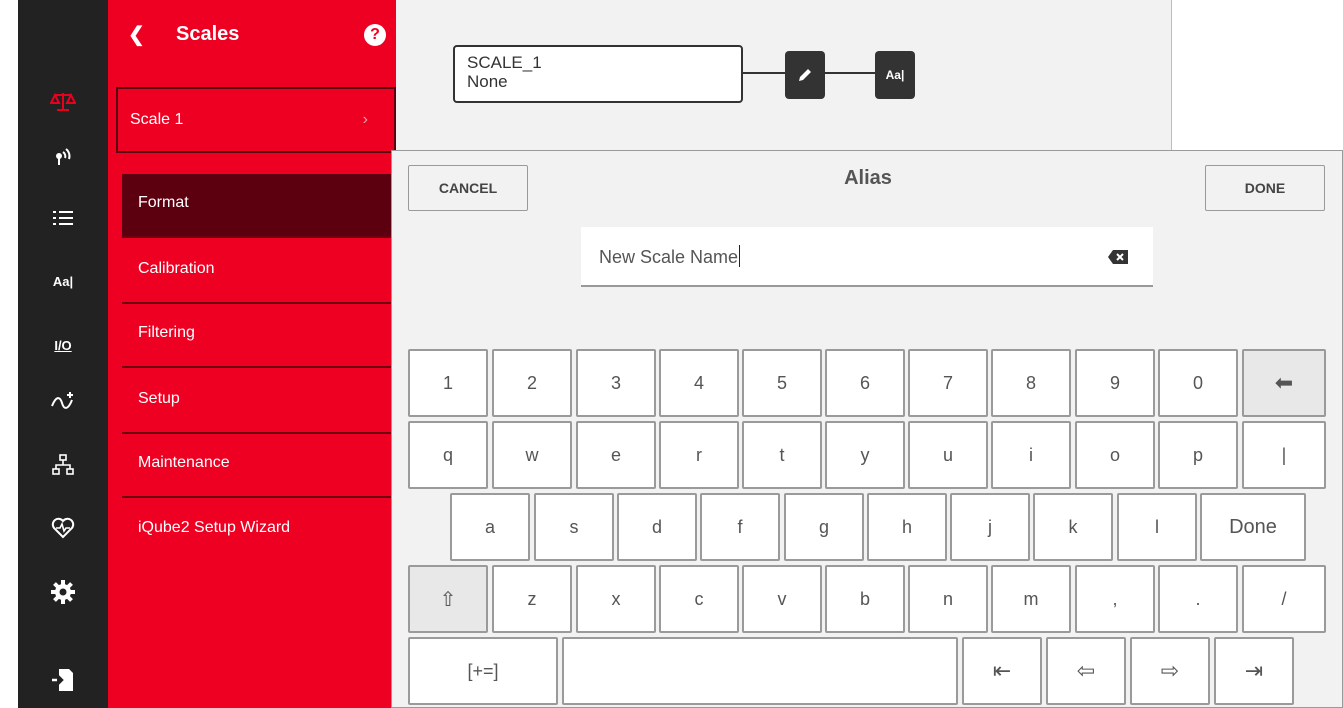 This screenshot has height=708, width=1343. Describe the element at coordinates (865, 383) in the screenshot. I see `key-6: 6` at that location.